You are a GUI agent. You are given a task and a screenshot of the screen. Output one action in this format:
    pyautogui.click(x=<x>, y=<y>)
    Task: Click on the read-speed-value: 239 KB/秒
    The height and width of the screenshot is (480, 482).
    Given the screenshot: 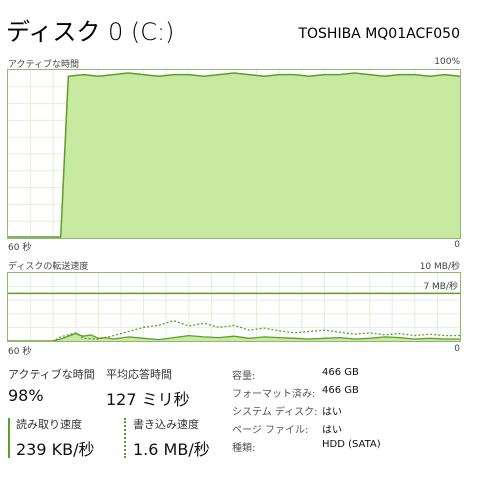 What is the action you would take?
    pyautogui.click(x=55, y=449)
    